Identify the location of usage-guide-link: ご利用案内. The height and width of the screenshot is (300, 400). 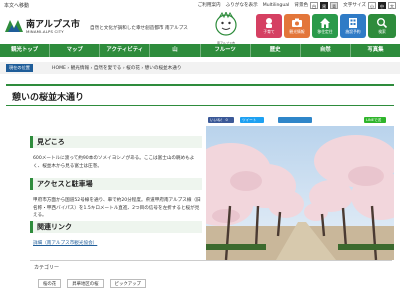
(209, 5).